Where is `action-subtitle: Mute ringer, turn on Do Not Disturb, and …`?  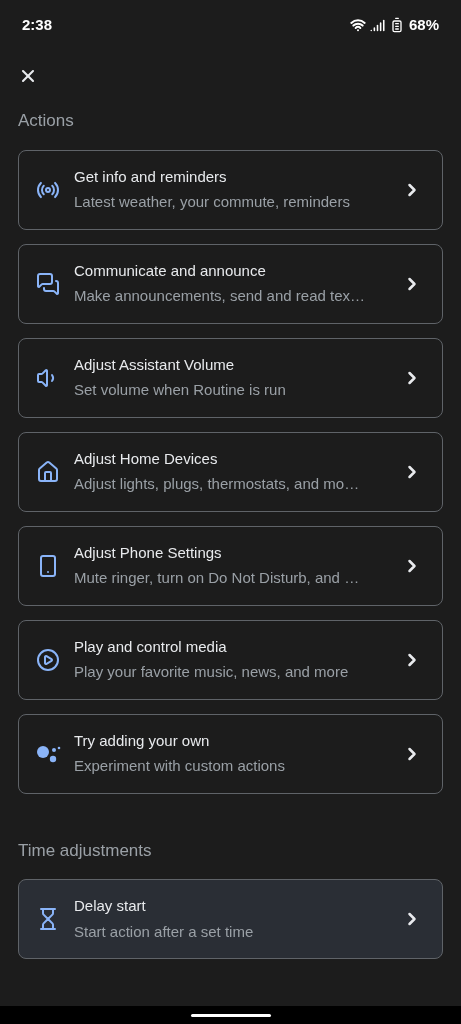 action-subtitle: Mute ringer, turn on Do Not Disturb, and … is located at coordinates (217, 578).